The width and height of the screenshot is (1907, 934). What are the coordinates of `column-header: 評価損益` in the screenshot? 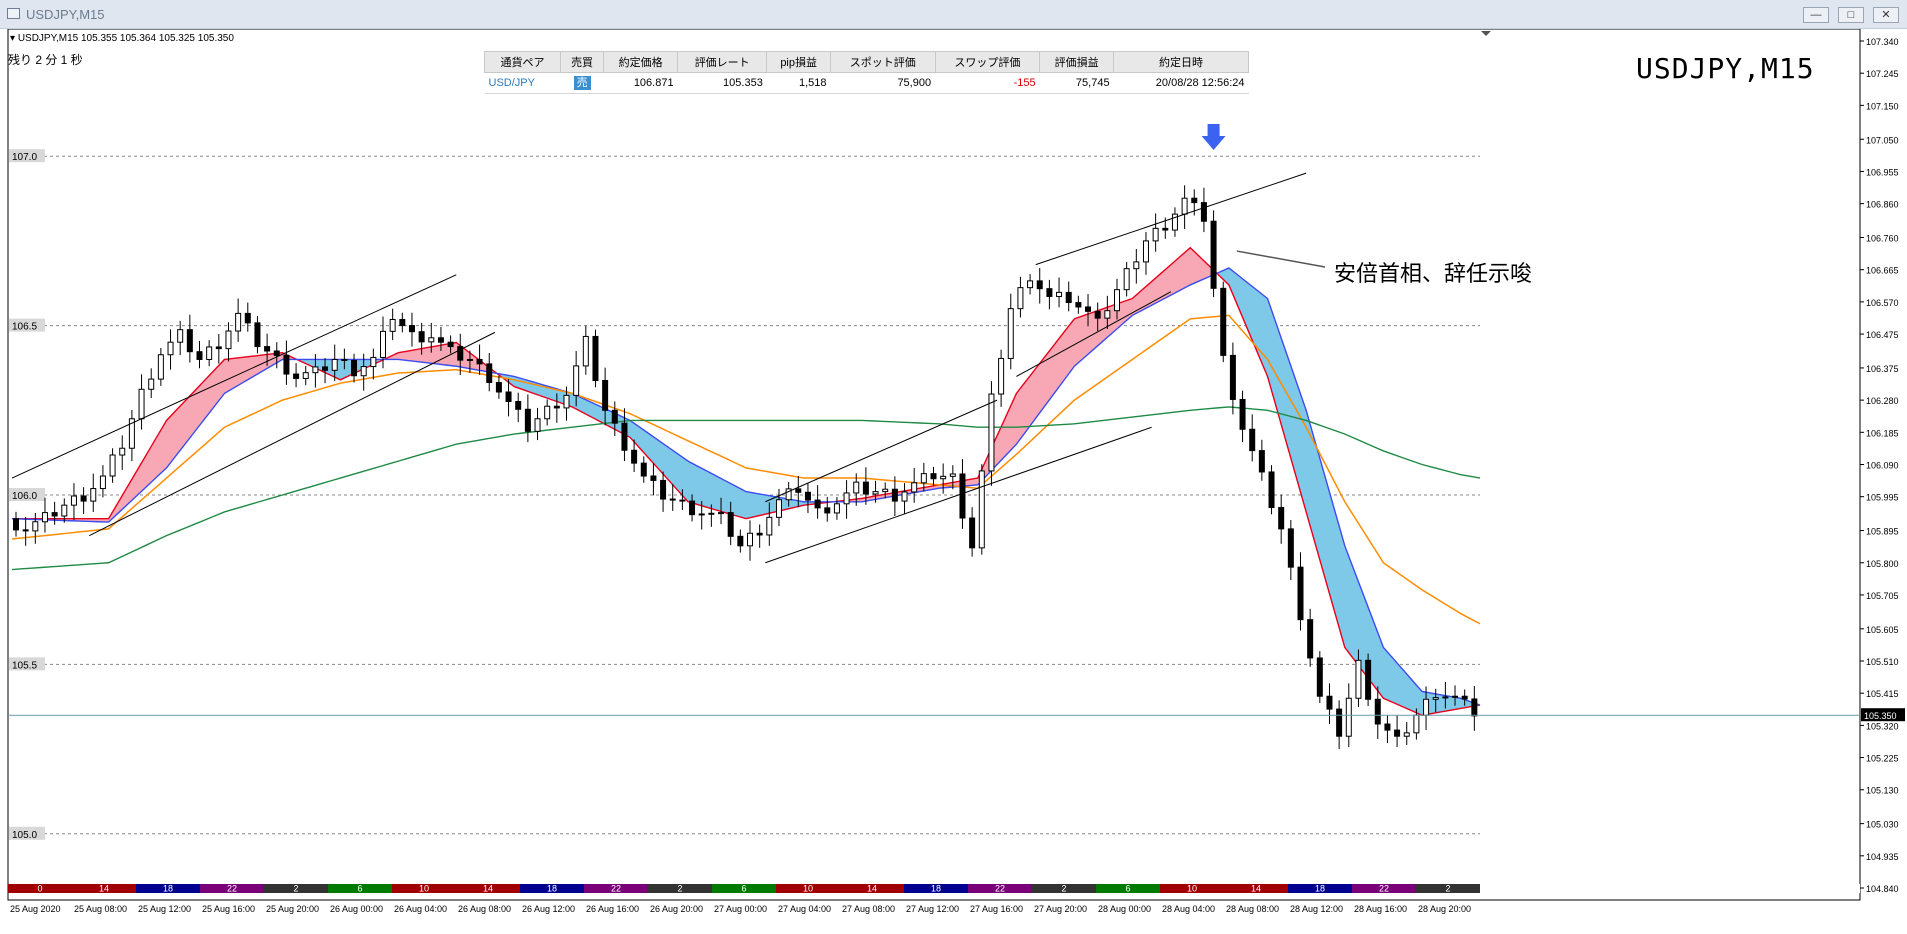 It's located at (1077, 62).